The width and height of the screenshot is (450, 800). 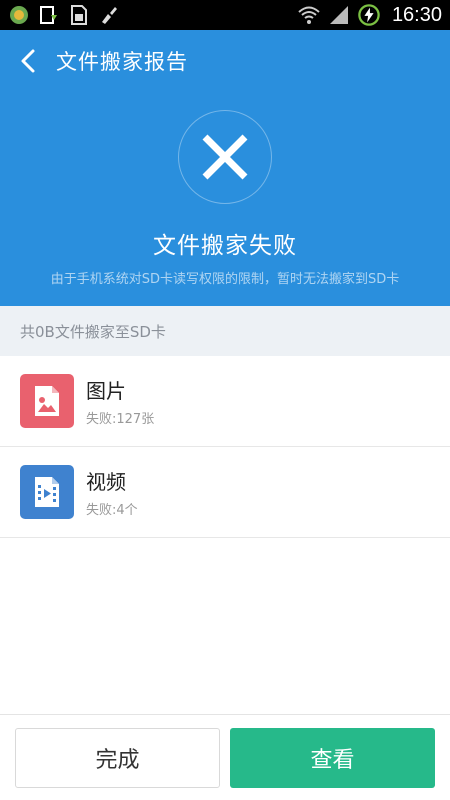 I want to click on bottom-action-bar: 完成 查看, so click(x=225, y=757).